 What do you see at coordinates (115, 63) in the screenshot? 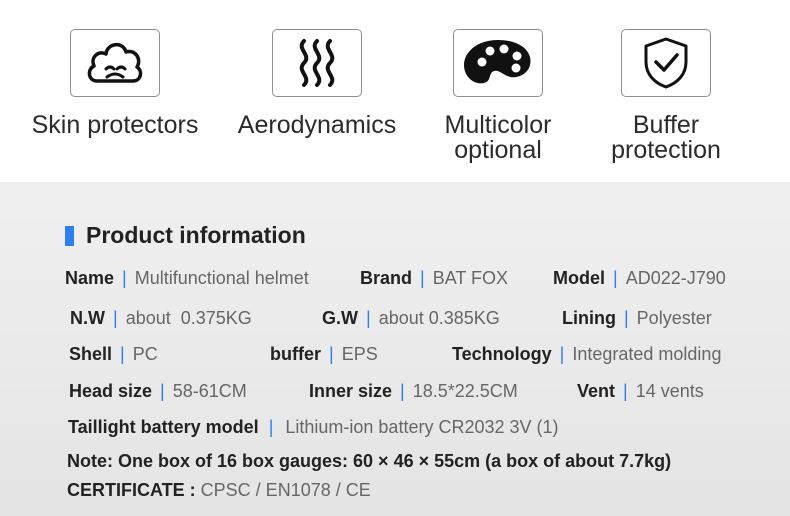
I see `cloud-face-icon` at bounding box center [115, 63].